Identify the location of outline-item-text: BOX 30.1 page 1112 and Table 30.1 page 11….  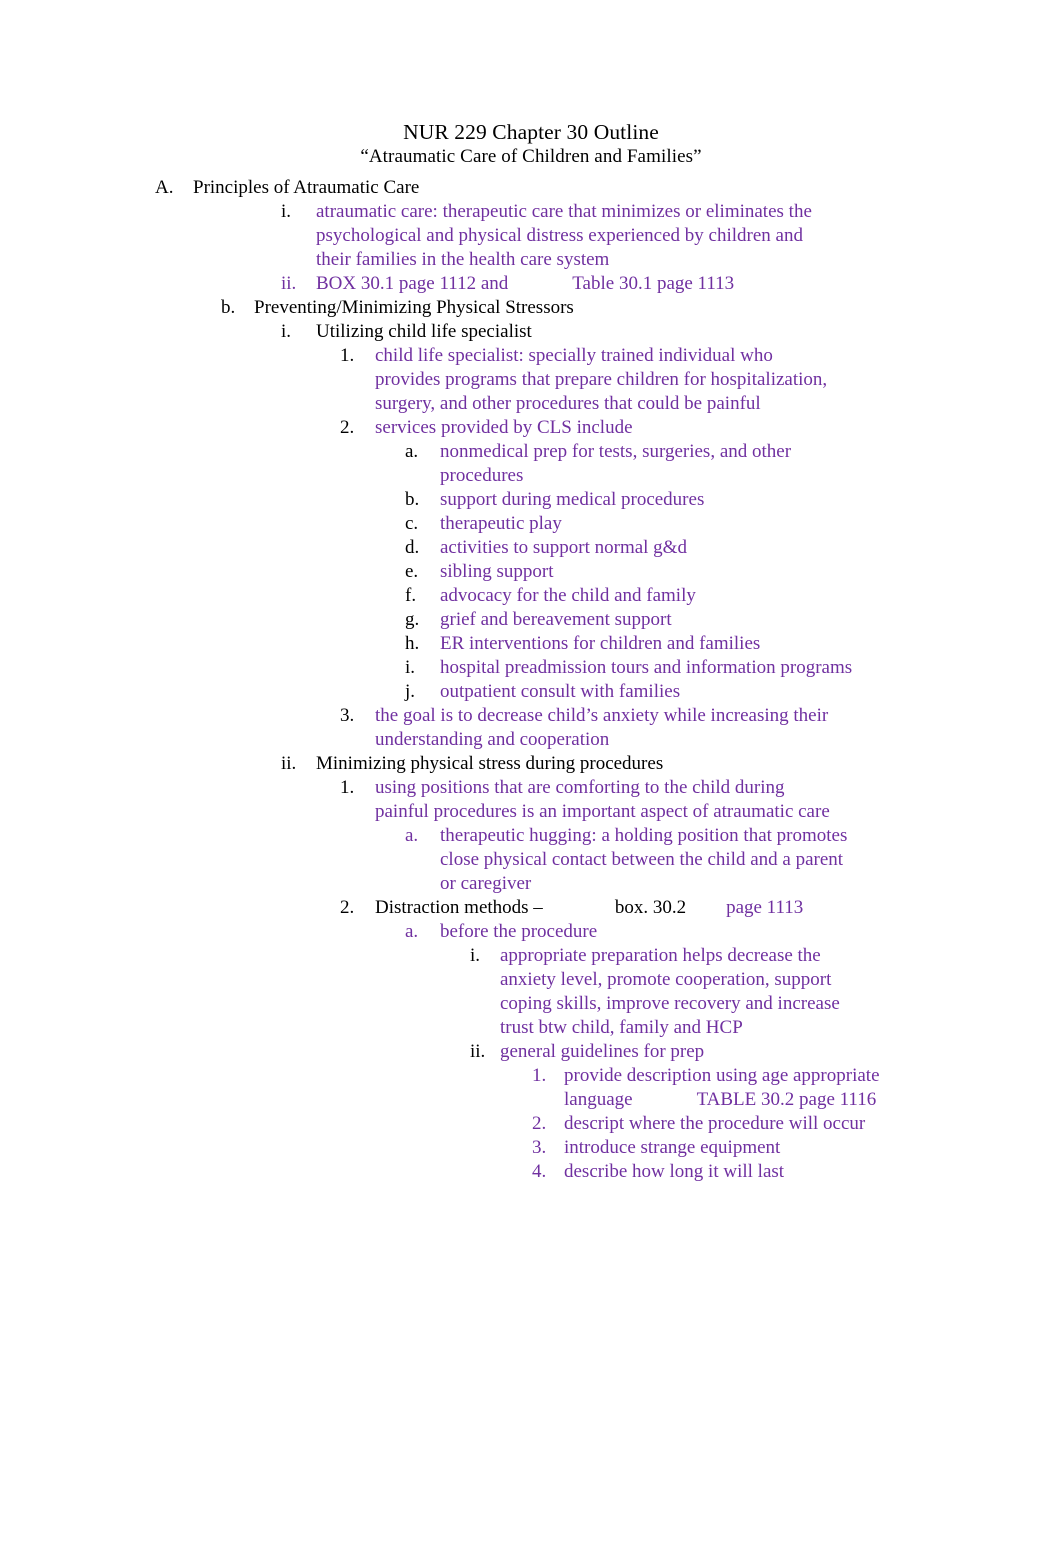
(576, 284).